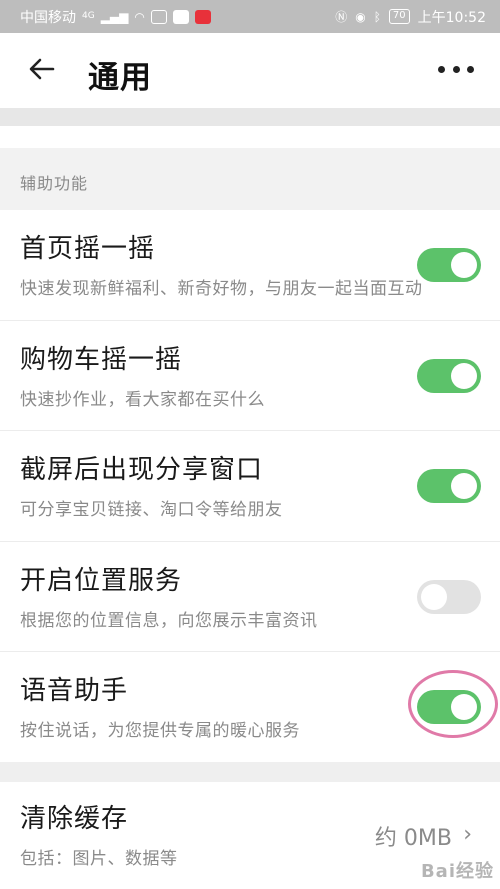 The height and width of the screenshot is (889, 500). Describe the element at coordinates (180, 16) in the screenshot. I see `app-notification-icon` at that location.